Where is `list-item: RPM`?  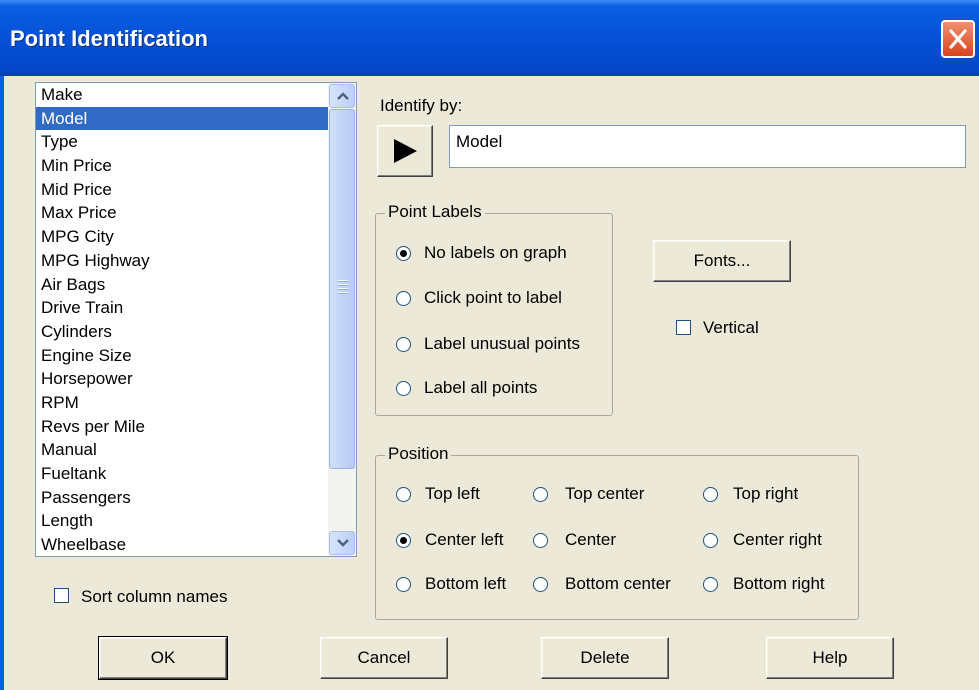
list-item: RPM is located at coordinates (182, 403).